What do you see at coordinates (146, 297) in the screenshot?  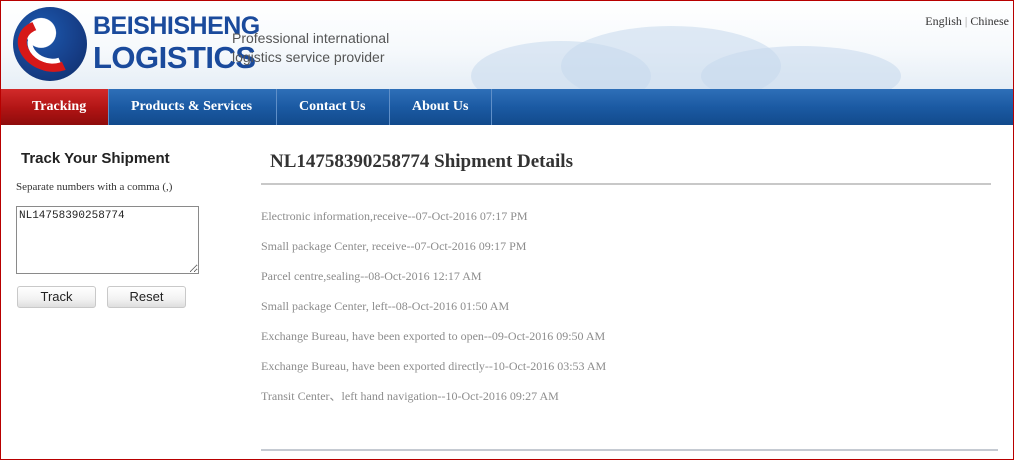 I see `reset-button: Reset` at bounding box center [146, 297].